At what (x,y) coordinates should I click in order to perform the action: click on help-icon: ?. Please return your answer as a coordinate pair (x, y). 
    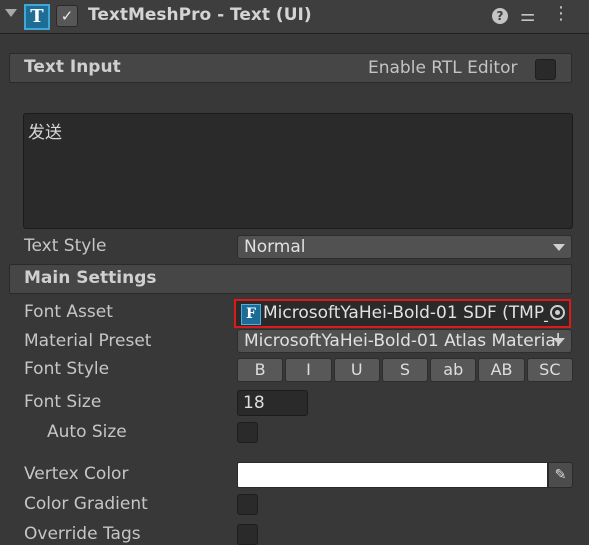
    Looking at the image, I should click on (500, 16).